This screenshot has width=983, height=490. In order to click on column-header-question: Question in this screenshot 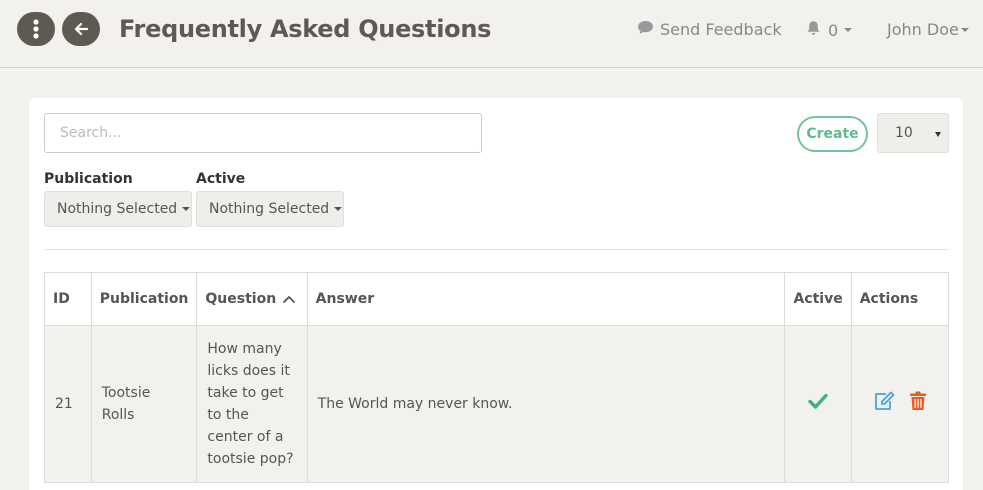, I will do `click(252, 299)`.